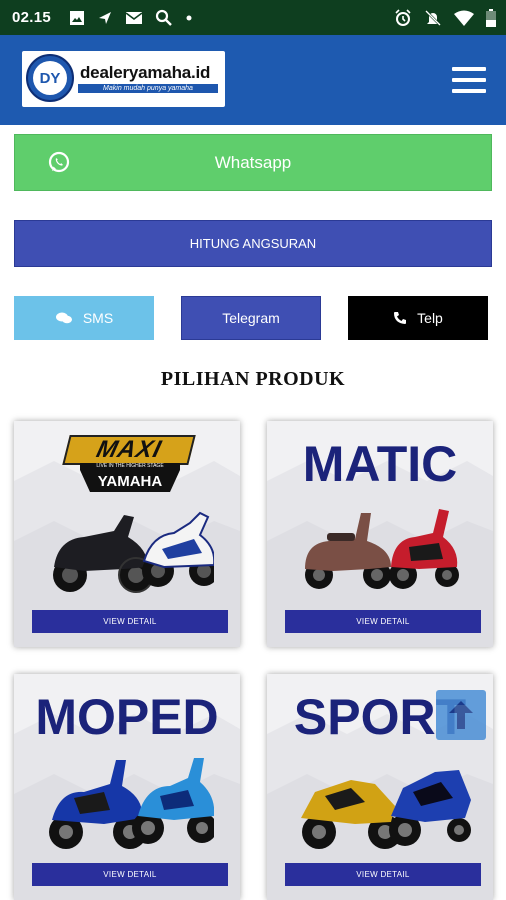 This screenshot has width=506, height=900. Describe the element at coordinates (189, 17) in the screenshot. I see `dot-icon` at that location.